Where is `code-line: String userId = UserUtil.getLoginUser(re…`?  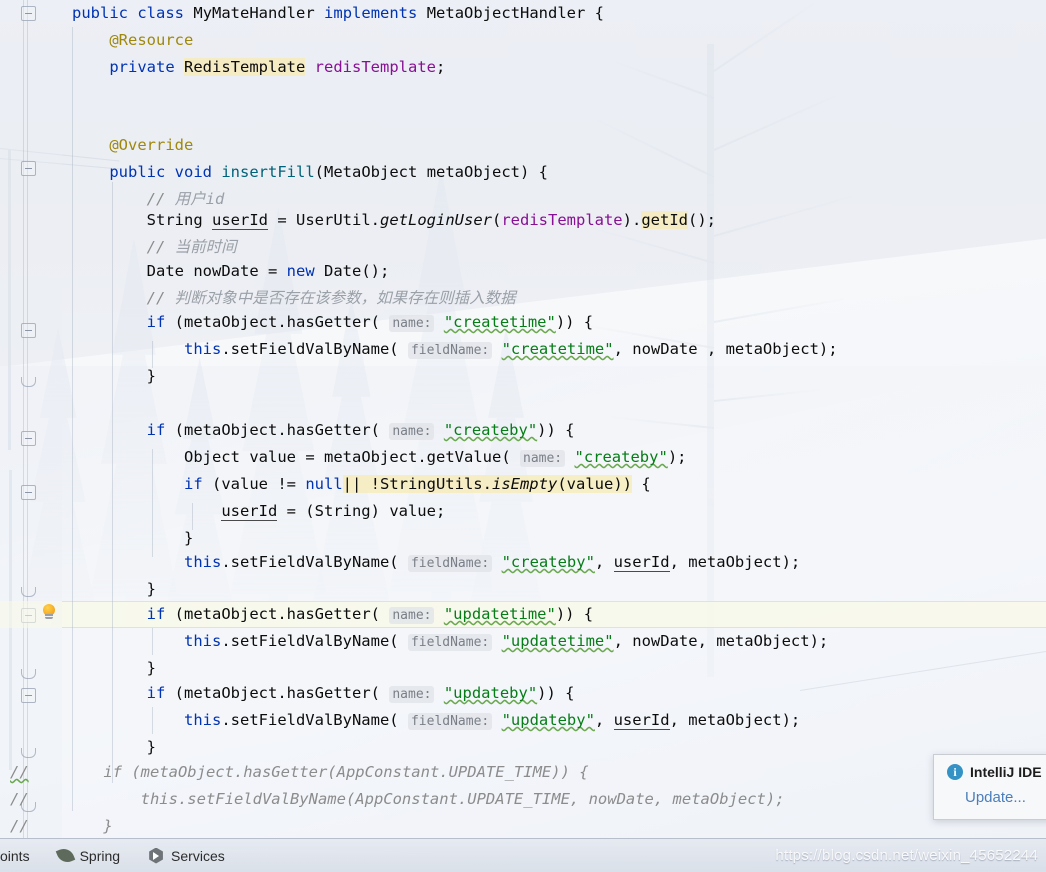
code-line: String userId = UserUtil.getLoginUser(re… is located at coordinates (394, 220).